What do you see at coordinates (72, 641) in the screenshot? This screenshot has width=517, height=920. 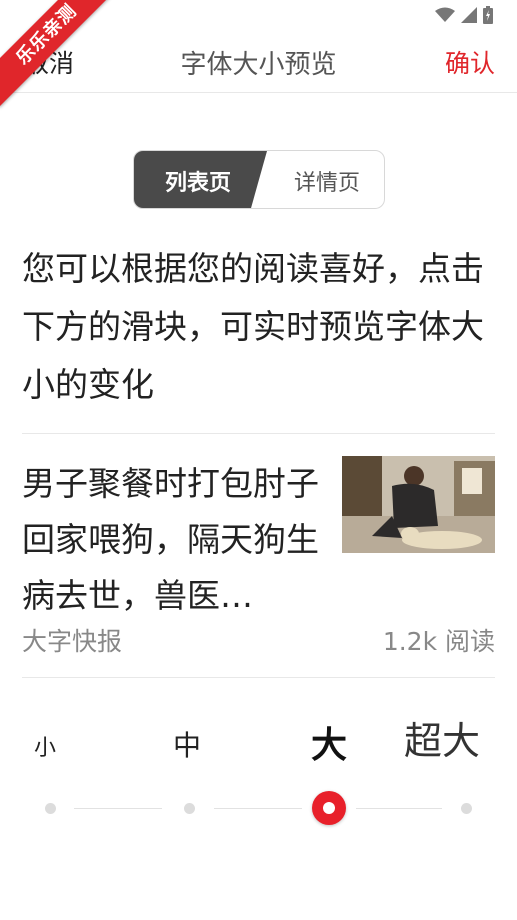 I see `article-source: 大字快报` at bounding box center [72, 641].